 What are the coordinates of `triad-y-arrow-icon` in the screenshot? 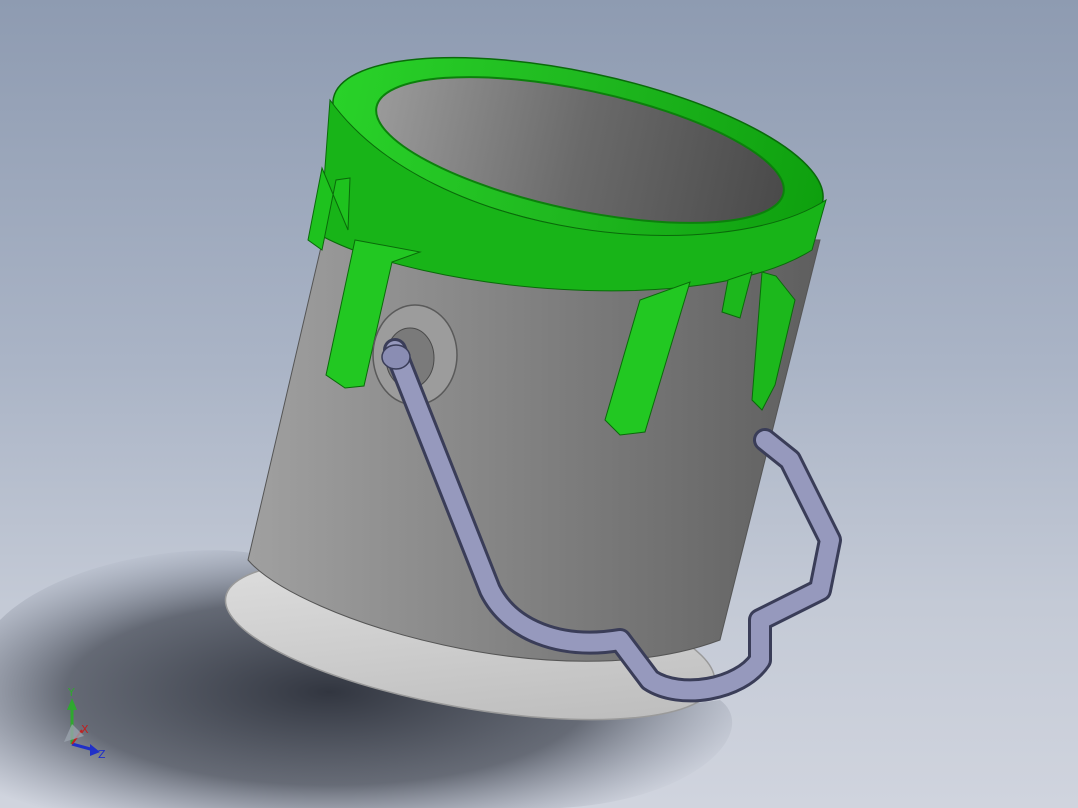 It's located at (72, 704).